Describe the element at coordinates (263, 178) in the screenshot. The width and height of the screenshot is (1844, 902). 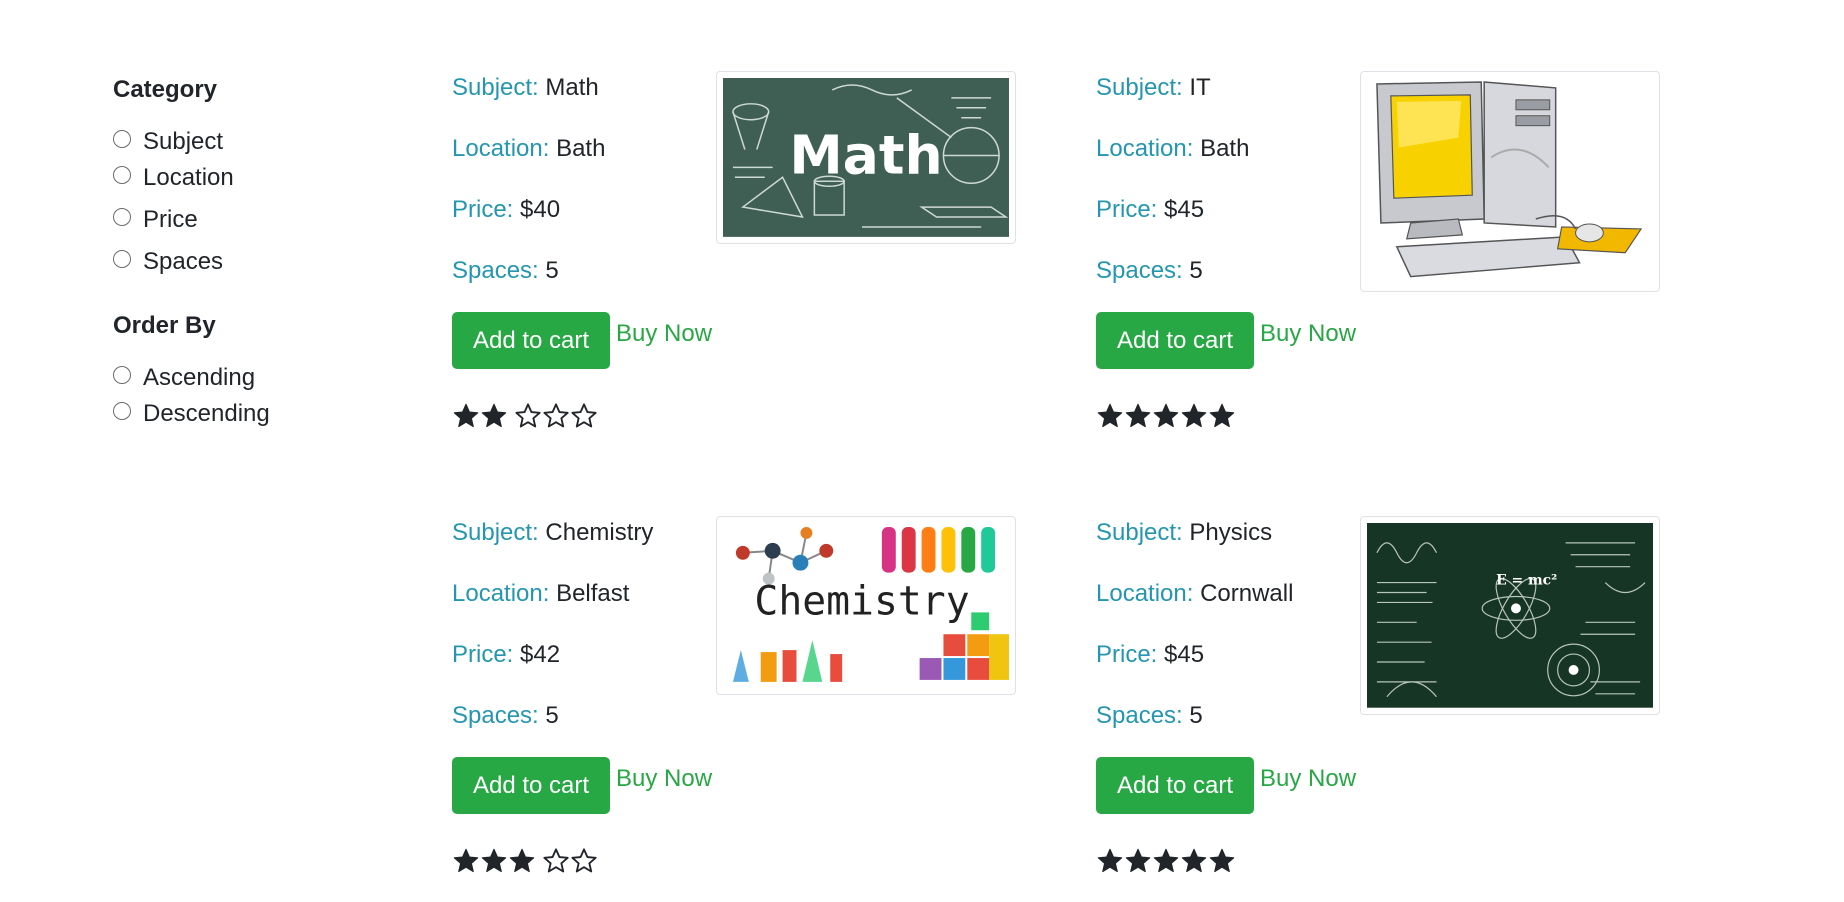
I see `category-option-location: Location` at that location.